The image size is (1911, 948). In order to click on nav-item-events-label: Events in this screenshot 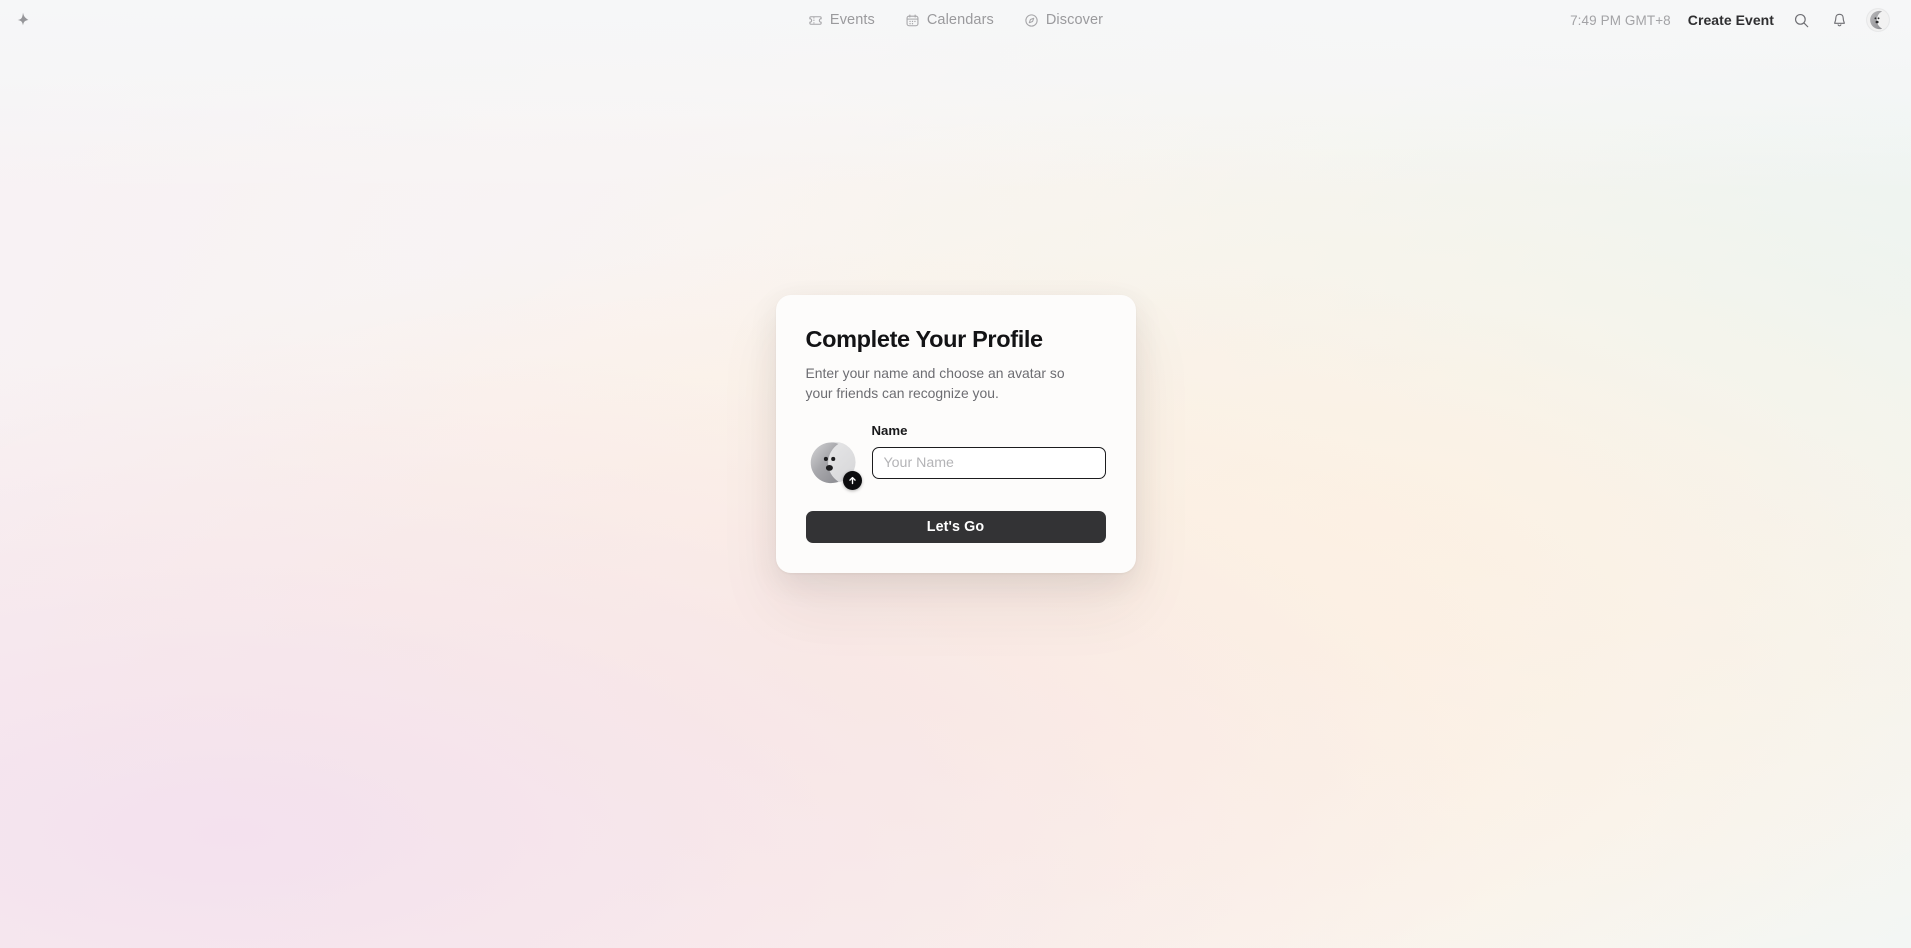, I will do `click(852, 20)`.